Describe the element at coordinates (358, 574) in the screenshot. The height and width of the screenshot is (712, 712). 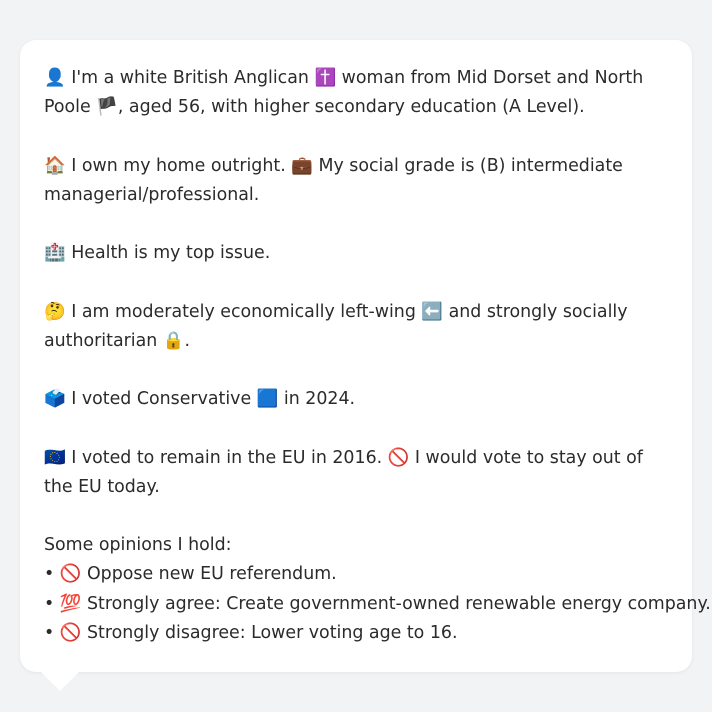
I see `list-item: • 🚫 Oppose new EU referendum.` at that location.